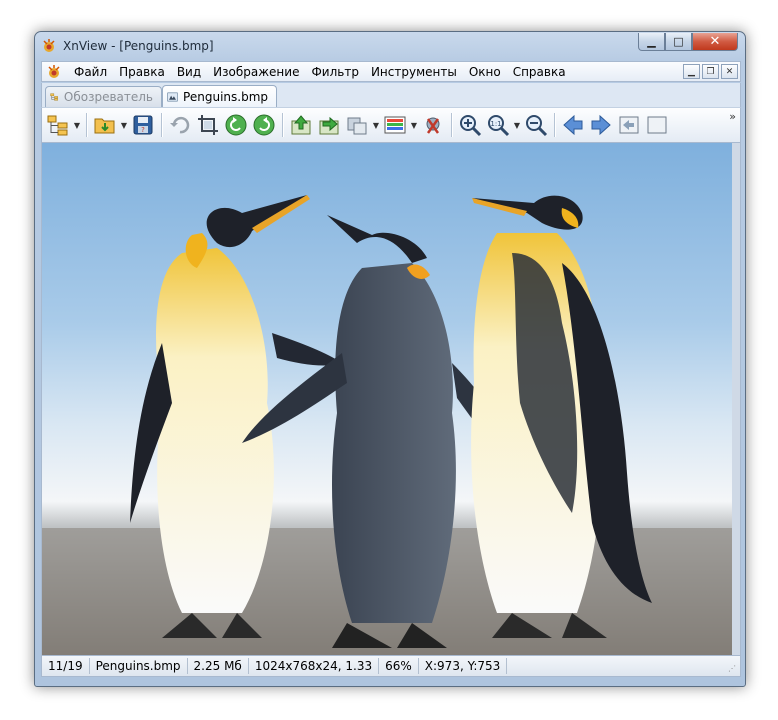 This screenshot has width=778, height=720. I want to click on resize-button, so click(357, 125).